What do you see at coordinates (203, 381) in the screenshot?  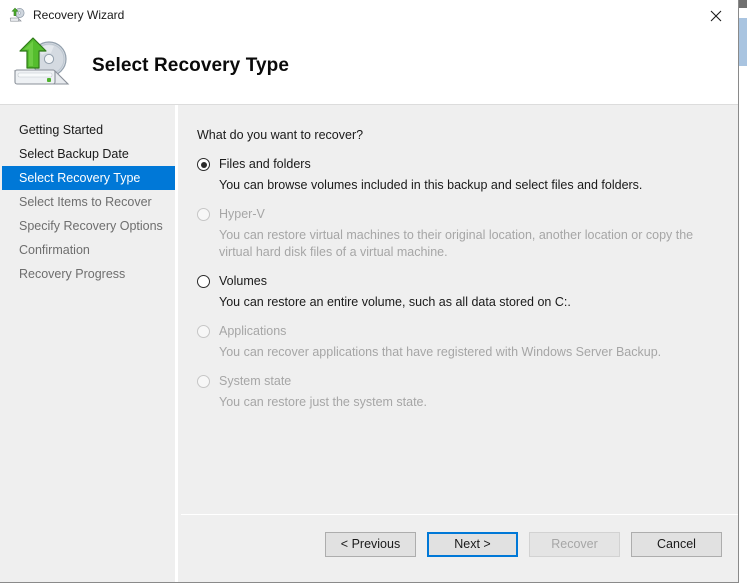 I see `radio-system-state` at bounding box center [203, 381].